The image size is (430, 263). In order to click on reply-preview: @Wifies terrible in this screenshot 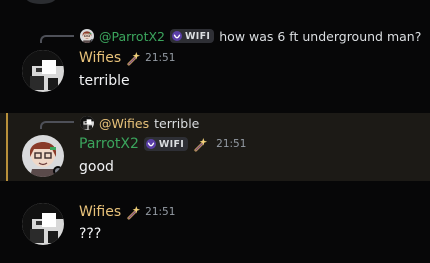, I will do `click(139, 123)`.